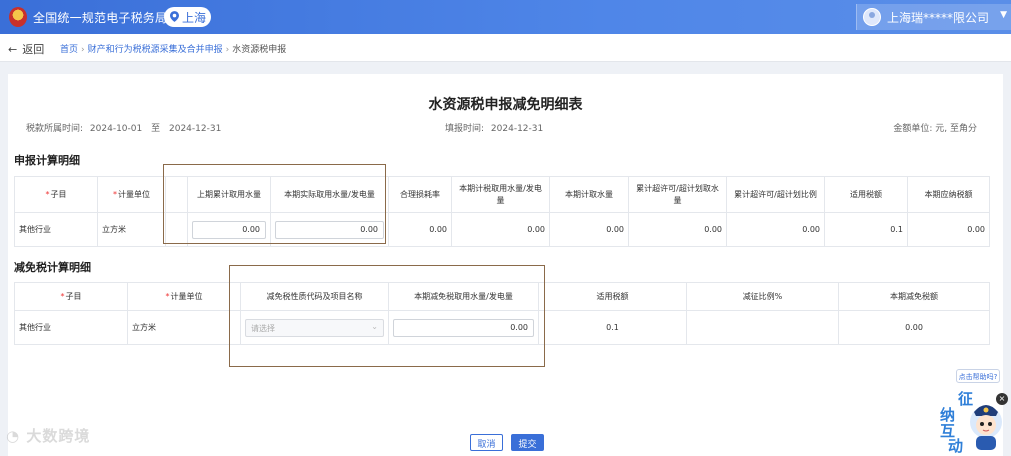 The image size is (1011, 456). I want to click on col-taxable-volume: 本期计税取用水量/发电量, so click(500, 194).